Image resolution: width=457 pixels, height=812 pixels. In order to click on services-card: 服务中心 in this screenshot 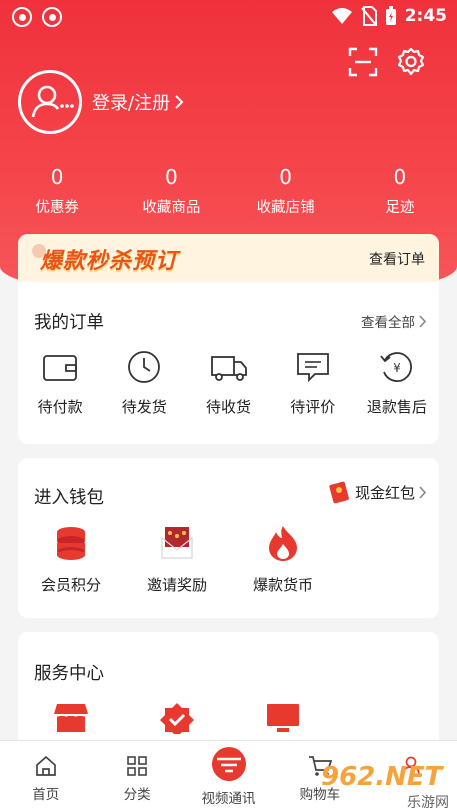, I will do `click(228, 692)`.